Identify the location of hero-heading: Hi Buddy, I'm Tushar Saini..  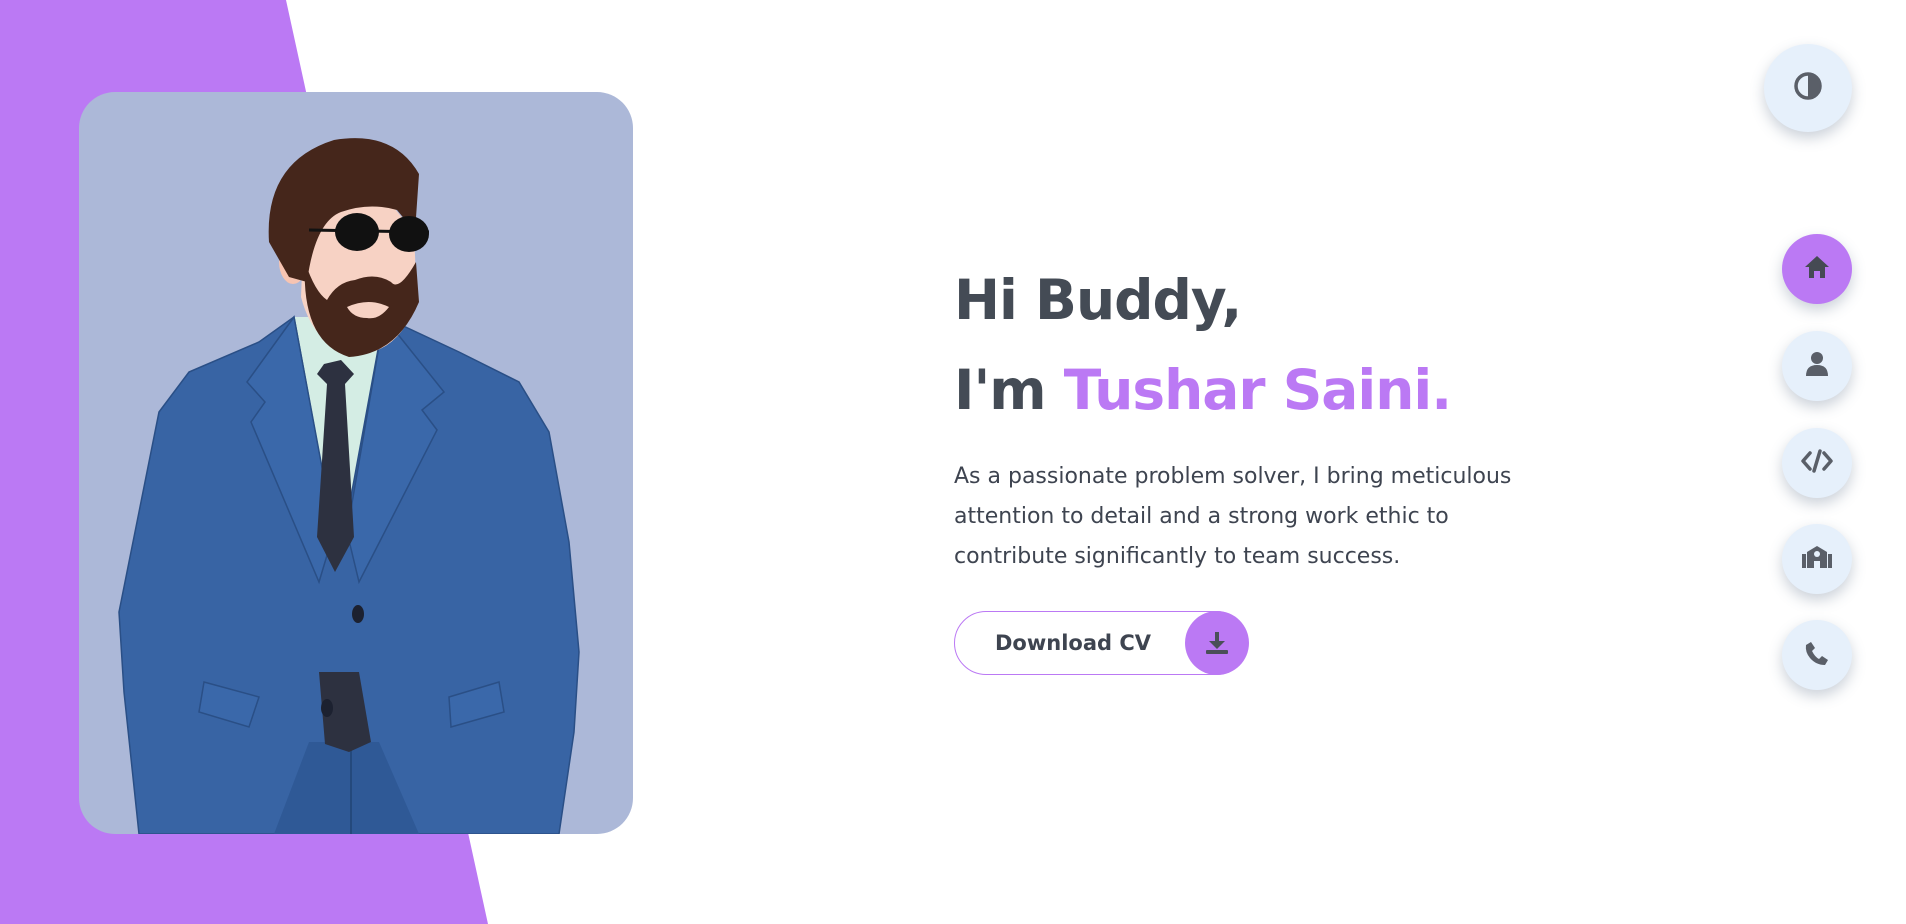
(1274, 345).